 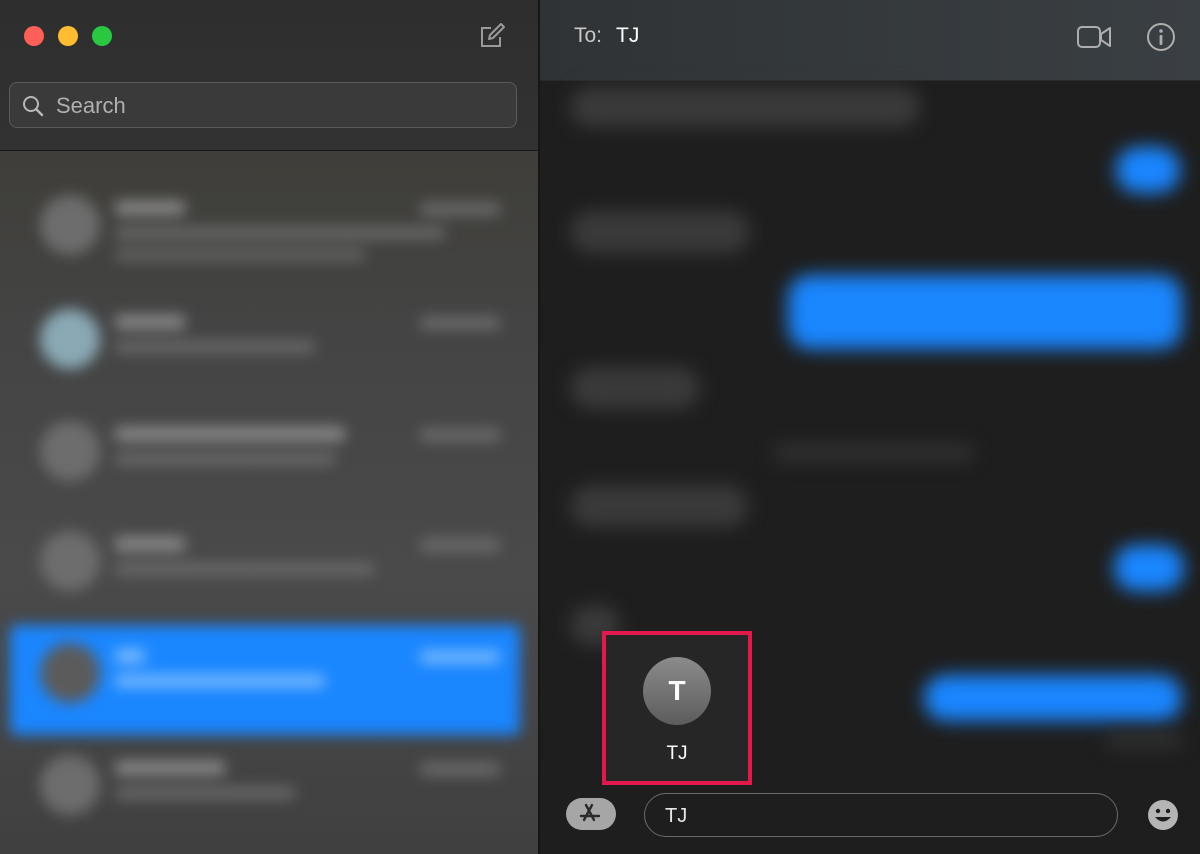 What do you see at coordinates (1094, 37) in the screenshot?
I see `video-call-icon` at bounding box center [1094, 37].